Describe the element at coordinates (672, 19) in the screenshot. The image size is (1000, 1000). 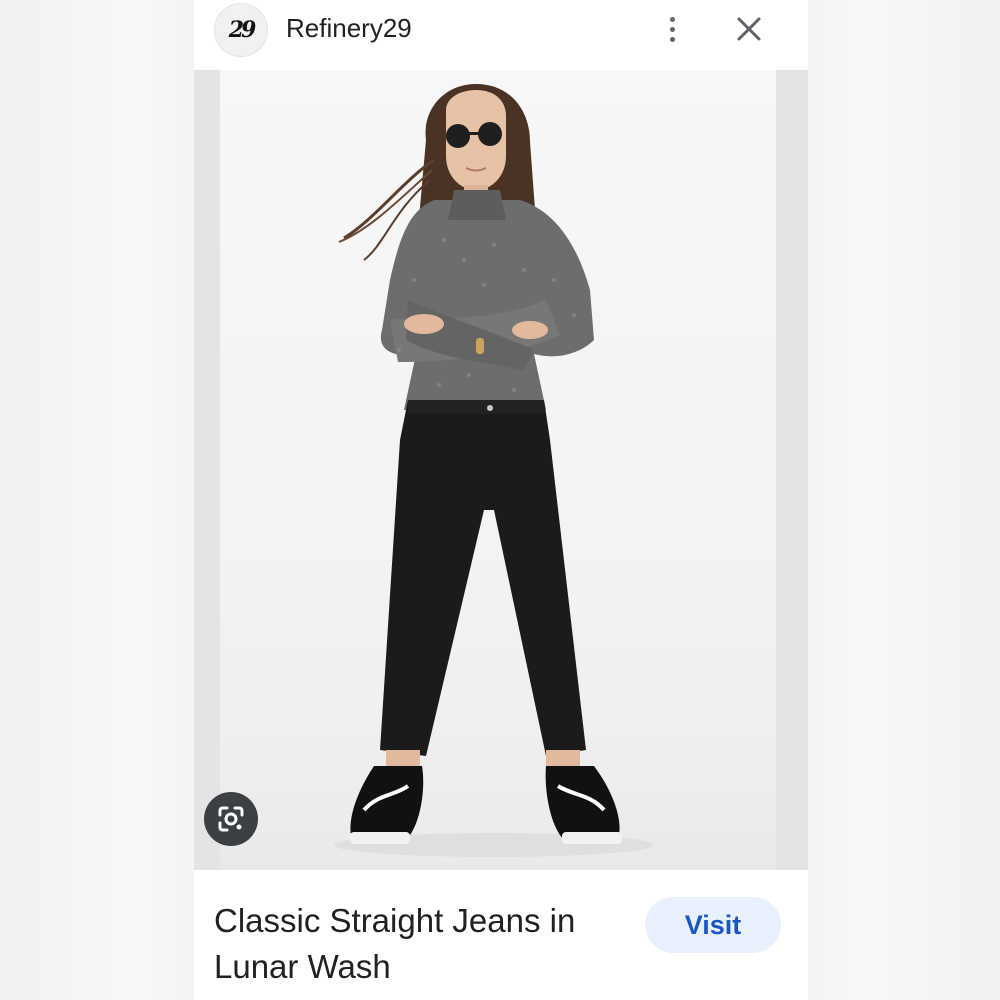
I see `more-vert-icon` at that location.